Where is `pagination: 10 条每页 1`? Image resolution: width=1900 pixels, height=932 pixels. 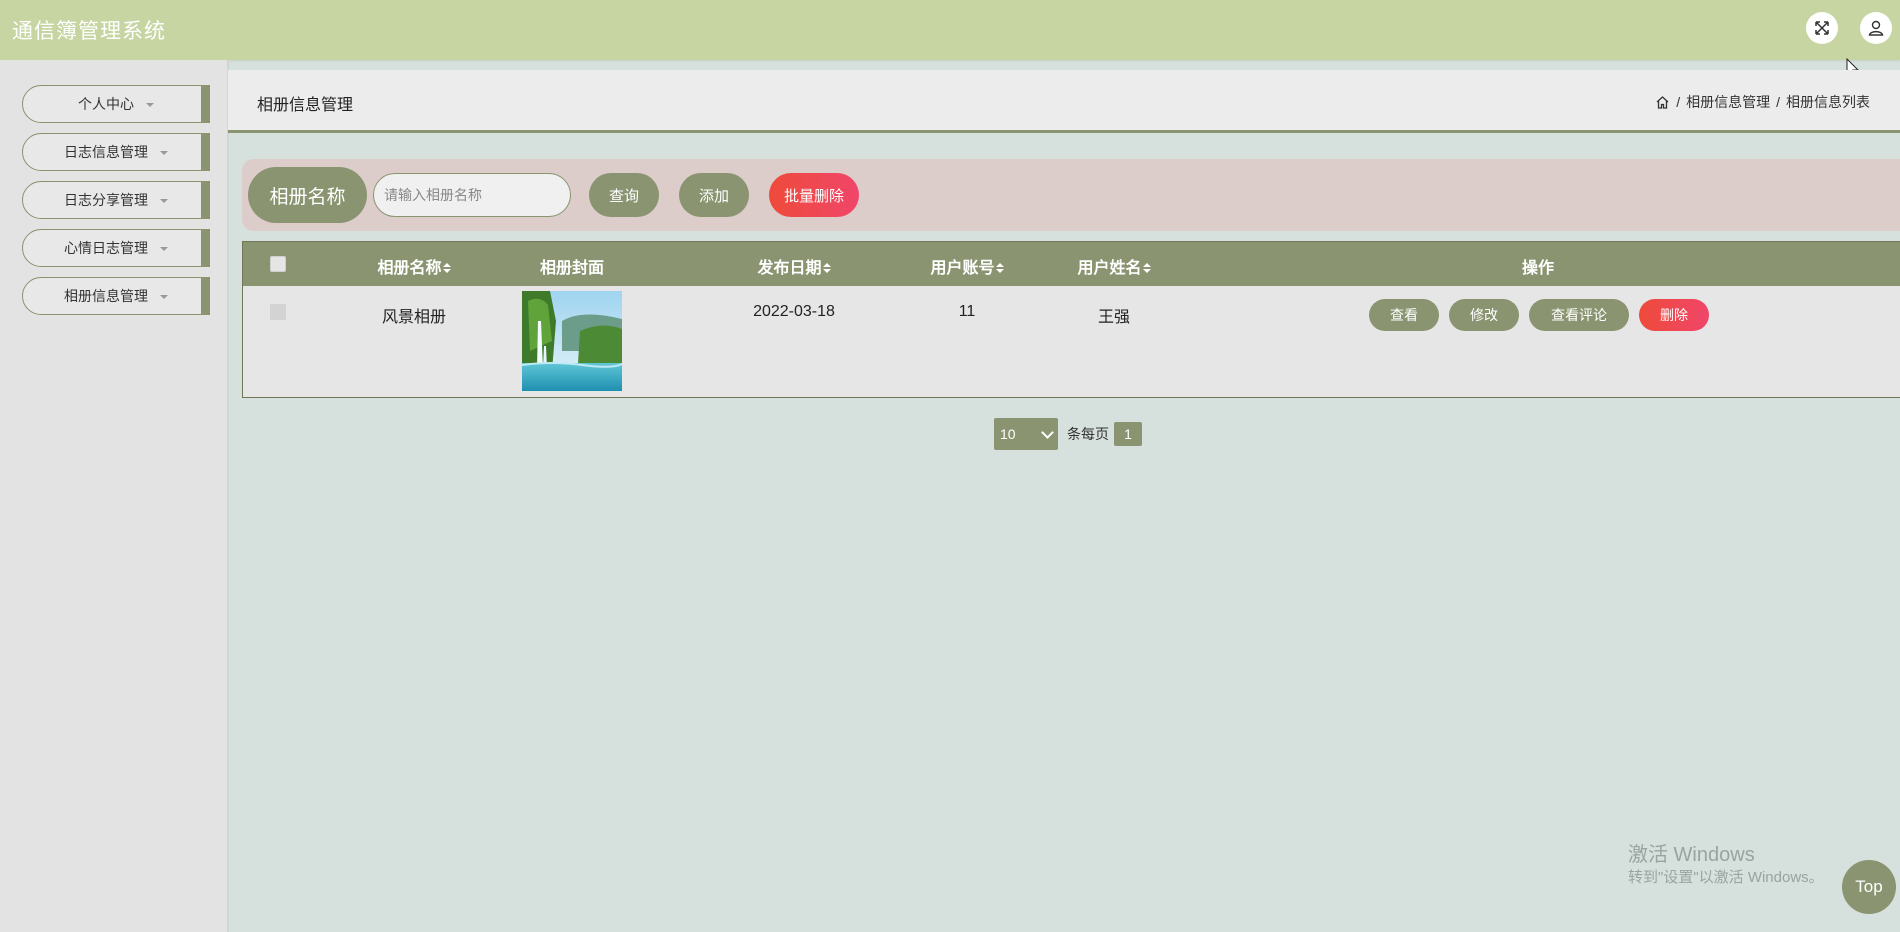 pagination: 10 条每页 1 is located at coordinates (1068, 434).